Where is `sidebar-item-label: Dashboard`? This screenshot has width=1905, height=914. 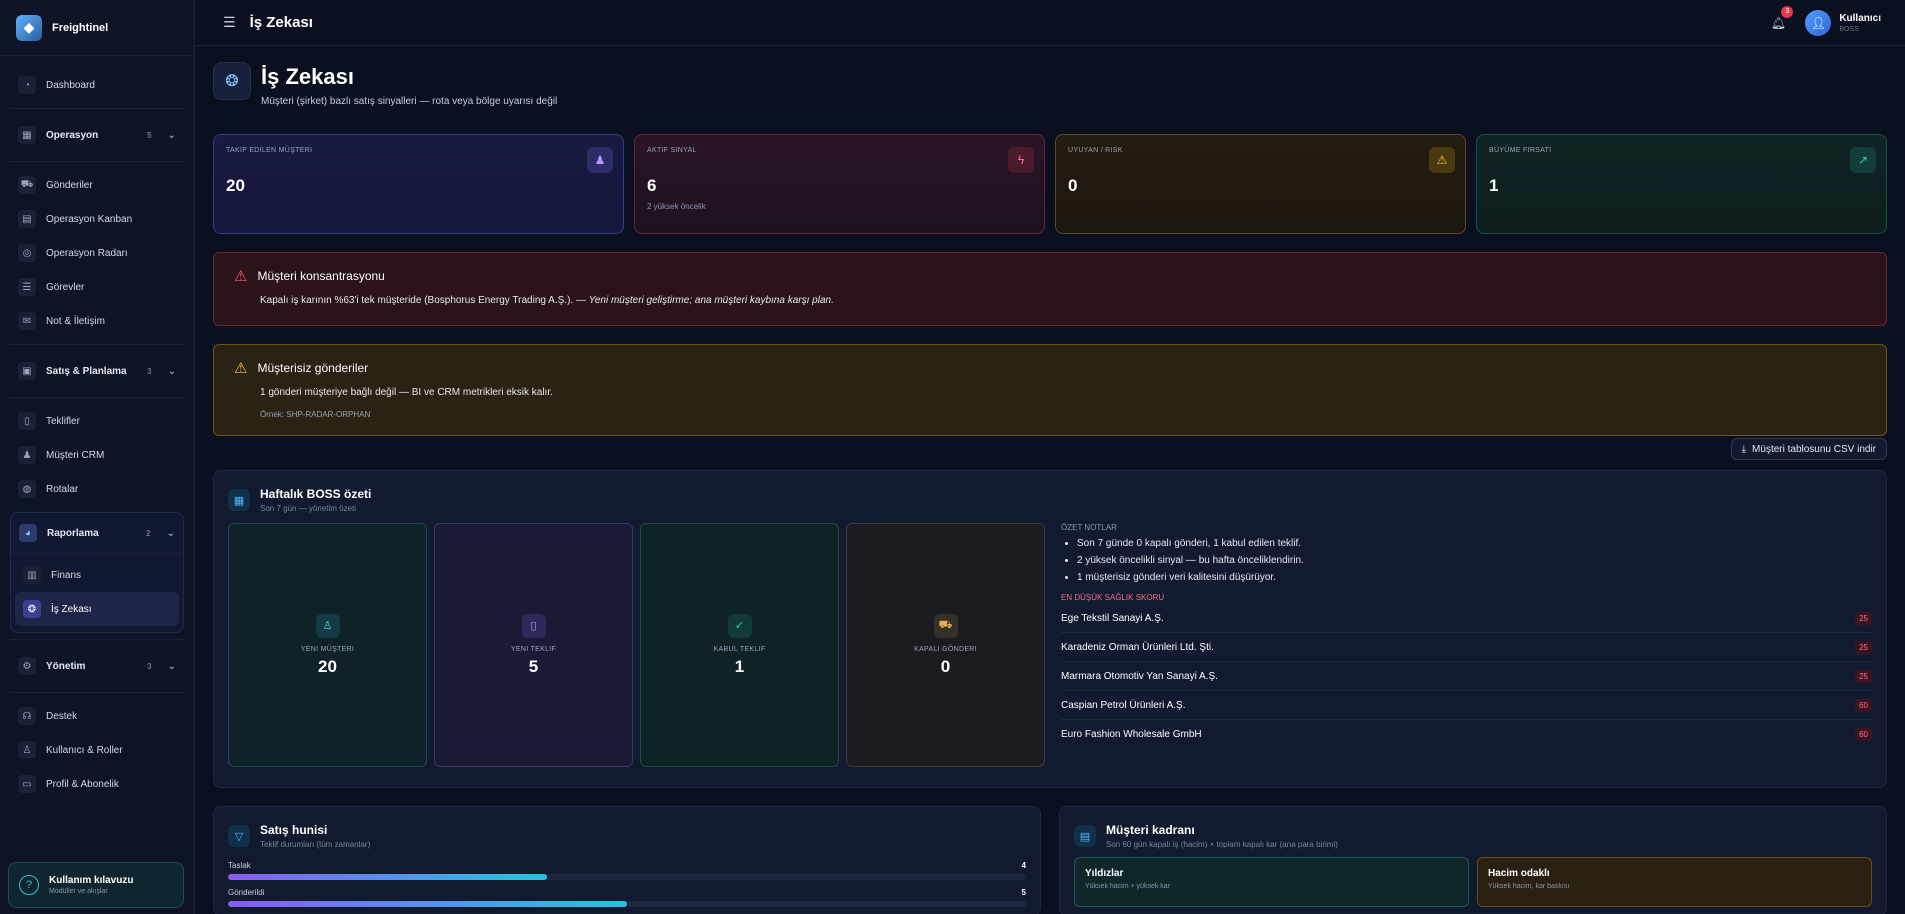
sidebar-item-label: Dashboard is located at coordinates (70, 85).